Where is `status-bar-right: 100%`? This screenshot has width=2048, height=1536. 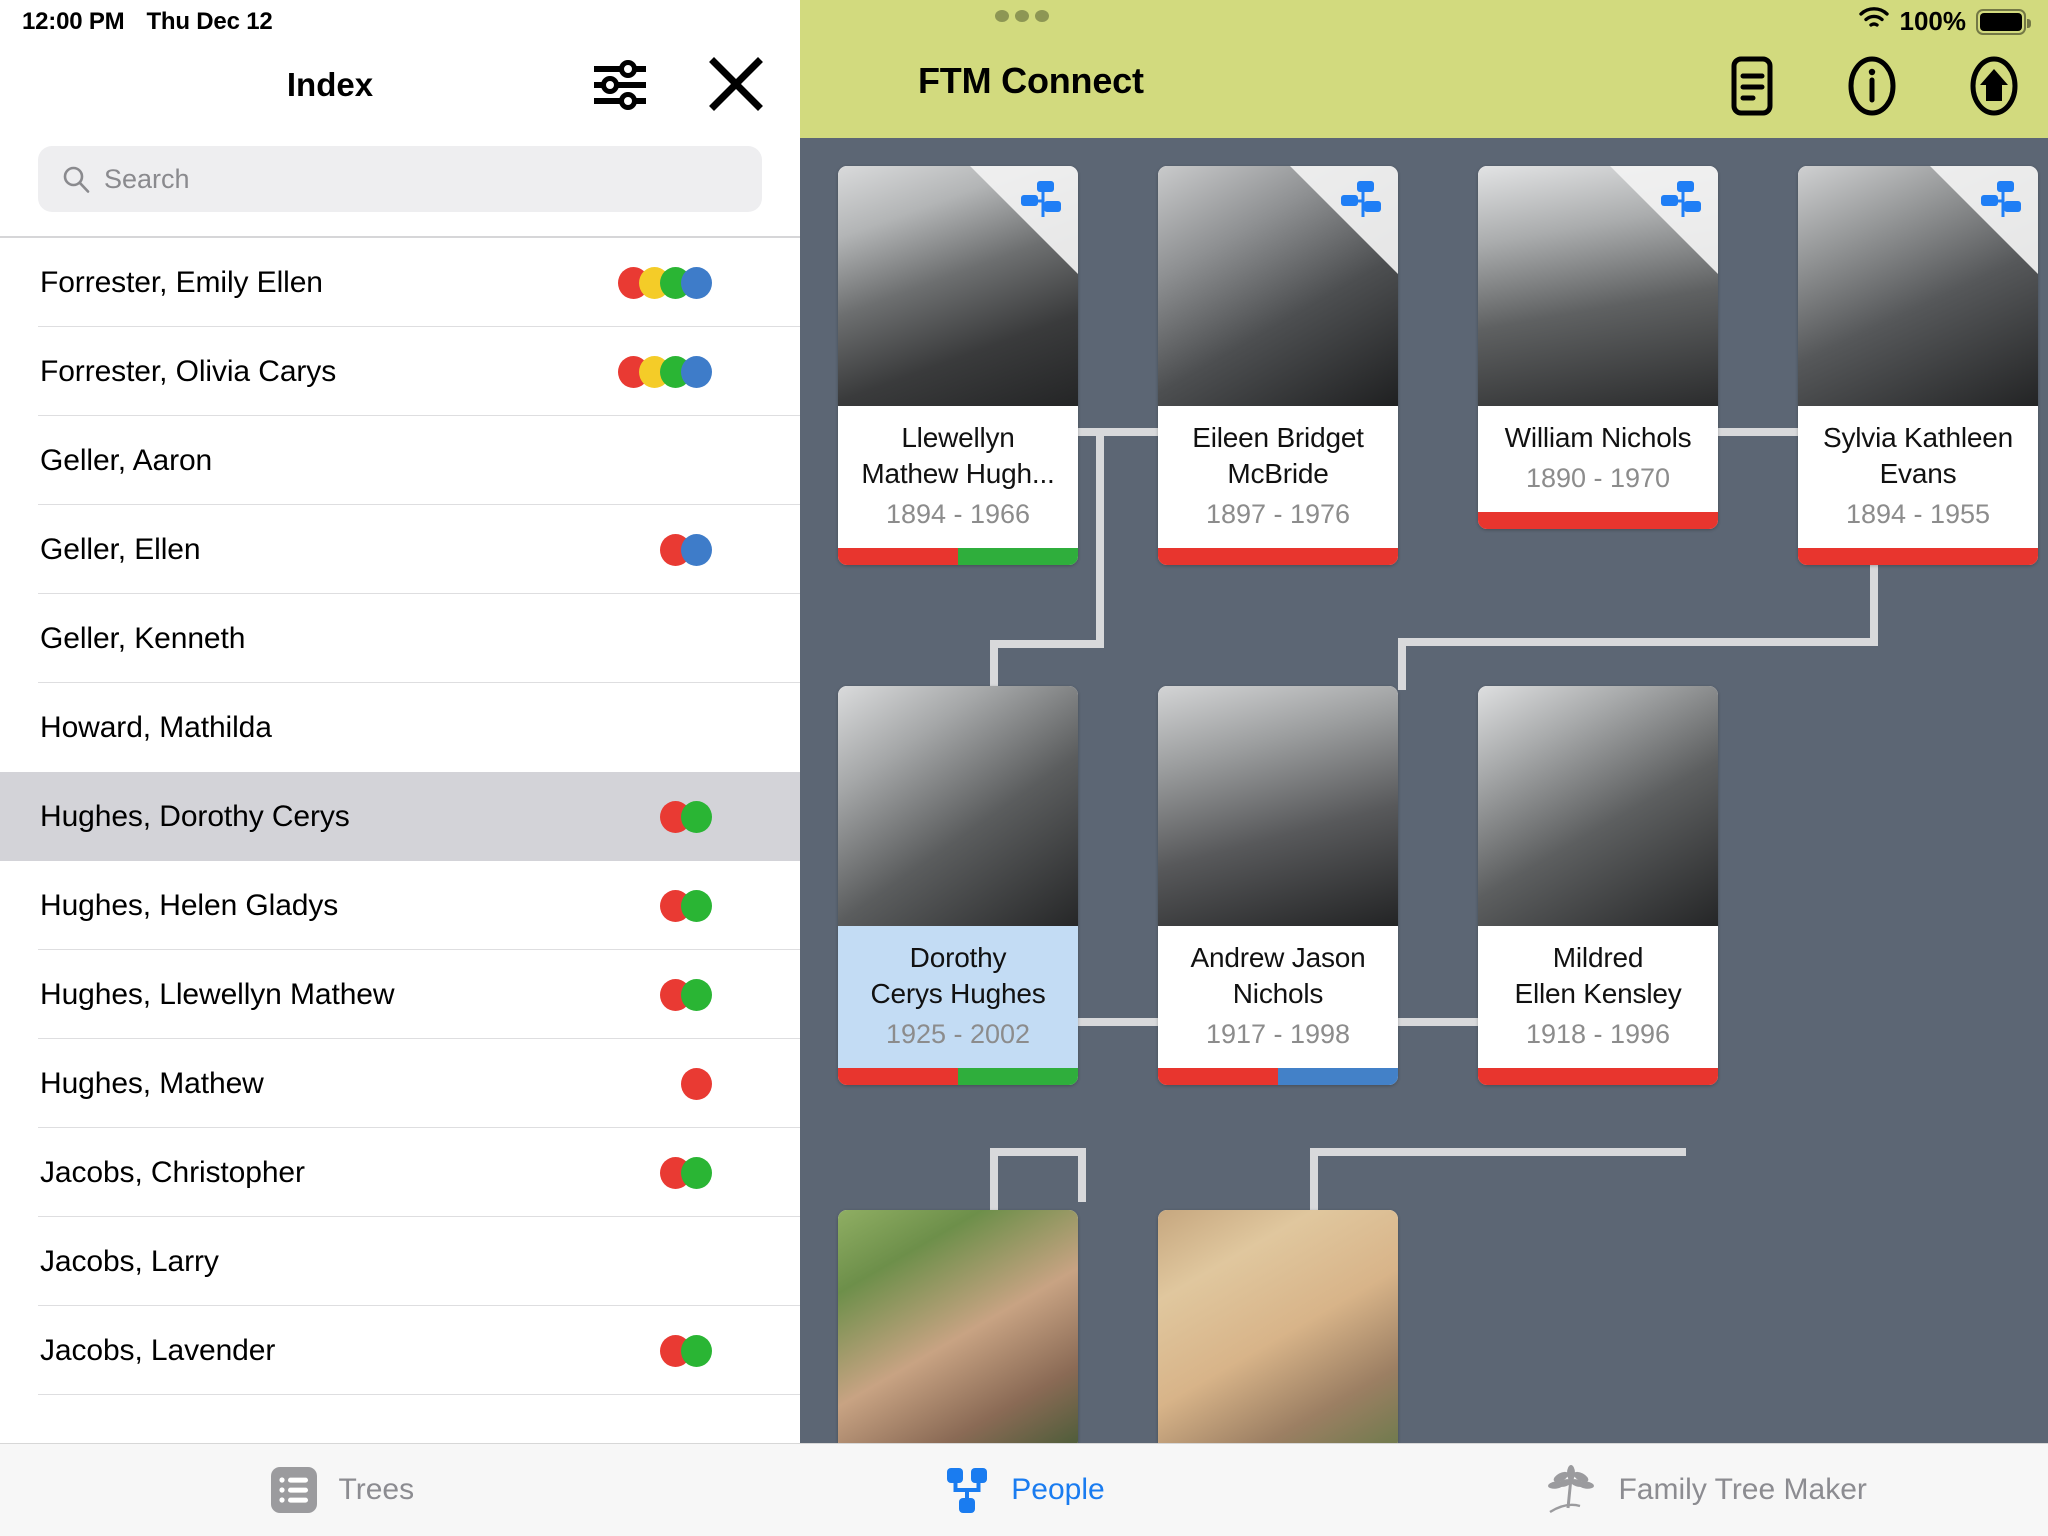 status-bar-right: 100% is located at coordinates (1944, 21).